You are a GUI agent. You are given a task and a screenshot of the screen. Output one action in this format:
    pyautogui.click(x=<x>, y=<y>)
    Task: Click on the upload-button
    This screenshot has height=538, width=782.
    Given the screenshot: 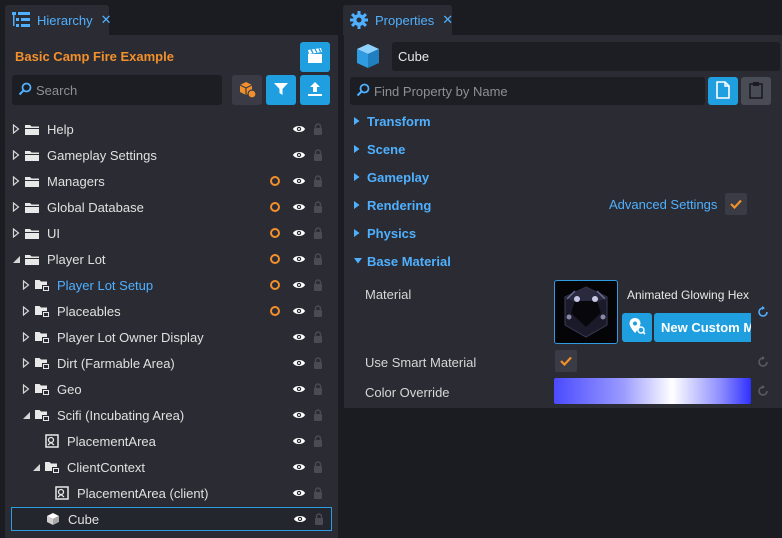 What is the action you would take?
    pyautogui.click(x=315, y=90)
    